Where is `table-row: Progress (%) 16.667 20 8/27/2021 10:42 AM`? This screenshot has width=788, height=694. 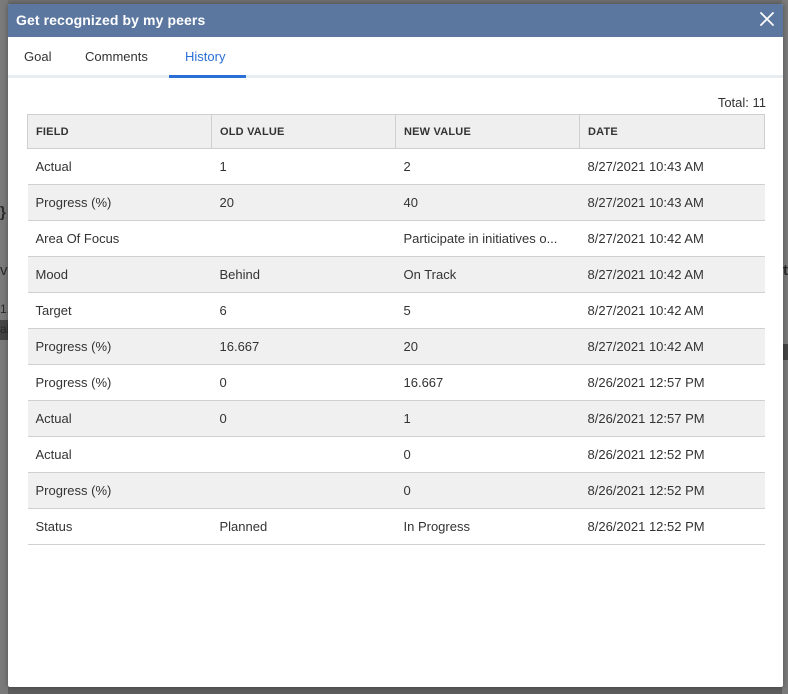 table-row: Progress (%) 16.667 20 8/27/2021 10:42 AM is located at coordinates (396, 346).